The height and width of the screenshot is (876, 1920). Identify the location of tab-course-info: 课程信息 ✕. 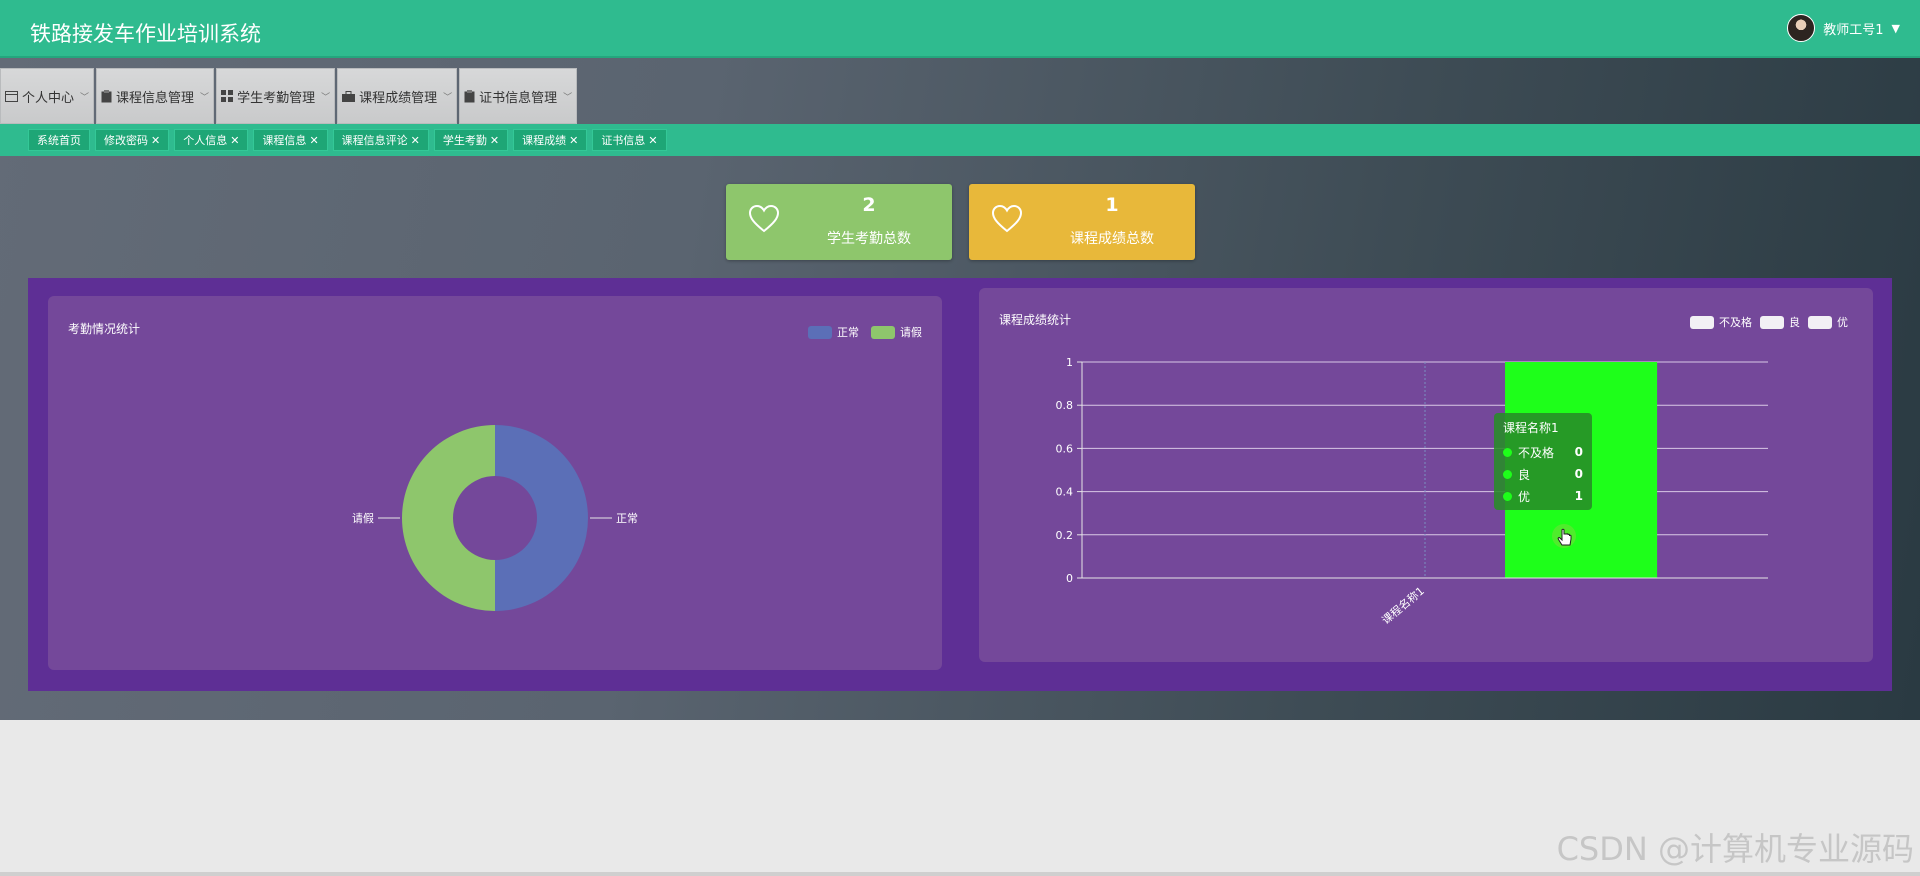
(290, 140).